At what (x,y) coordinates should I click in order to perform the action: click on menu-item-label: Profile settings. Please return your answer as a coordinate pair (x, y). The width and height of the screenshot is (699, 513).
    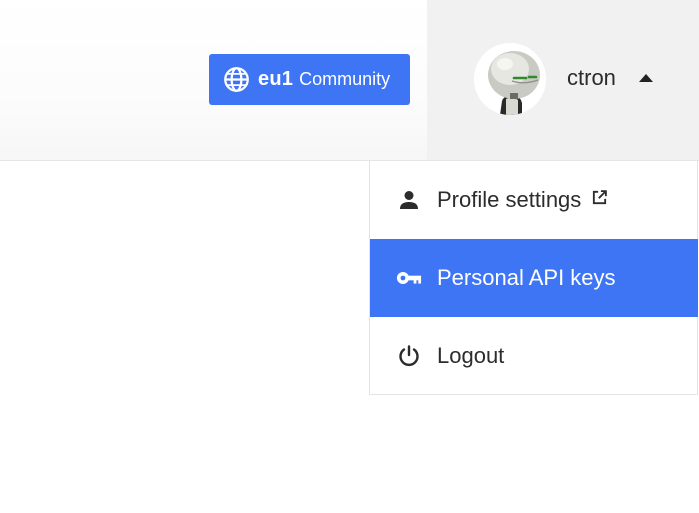
    Looking at the image, I should click on (509, 199).